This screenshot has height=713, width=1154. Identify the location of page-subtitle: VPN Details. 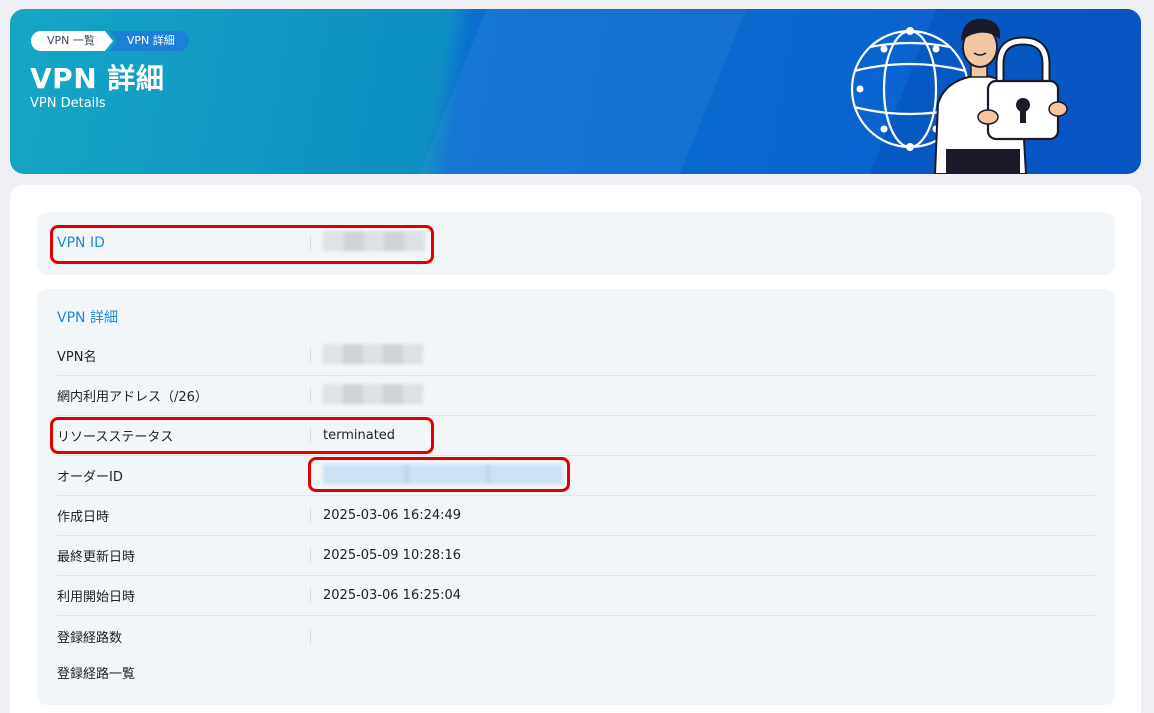
(68, 103).